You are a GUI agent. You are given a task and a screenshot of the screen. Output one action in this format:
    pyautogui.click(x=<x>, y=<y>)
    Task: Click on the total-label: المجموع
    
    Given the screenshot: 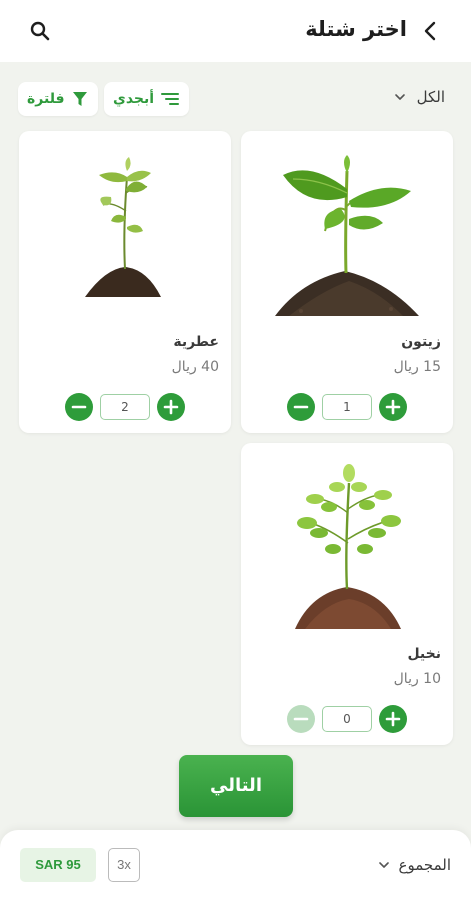 What is the action you would take?
    pyautogui.click(x=424, y=865)
    